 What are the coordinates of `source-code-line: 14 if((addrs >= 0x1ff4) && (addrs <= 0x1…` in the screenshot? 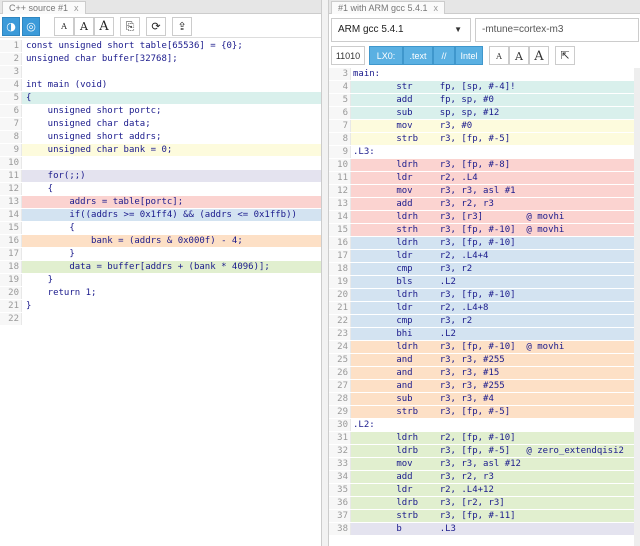 It's located at (160, 215).